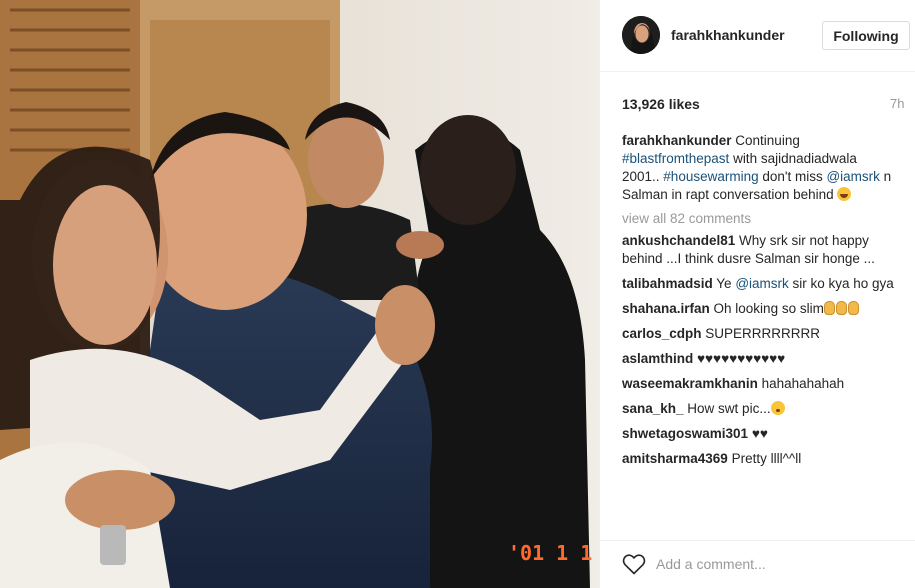 The width and height of the screenshot is (915, 588). Describe the element at coordinates (677, 140) in the screenshot. I see `caption-username: farahkhankunder` at that location.